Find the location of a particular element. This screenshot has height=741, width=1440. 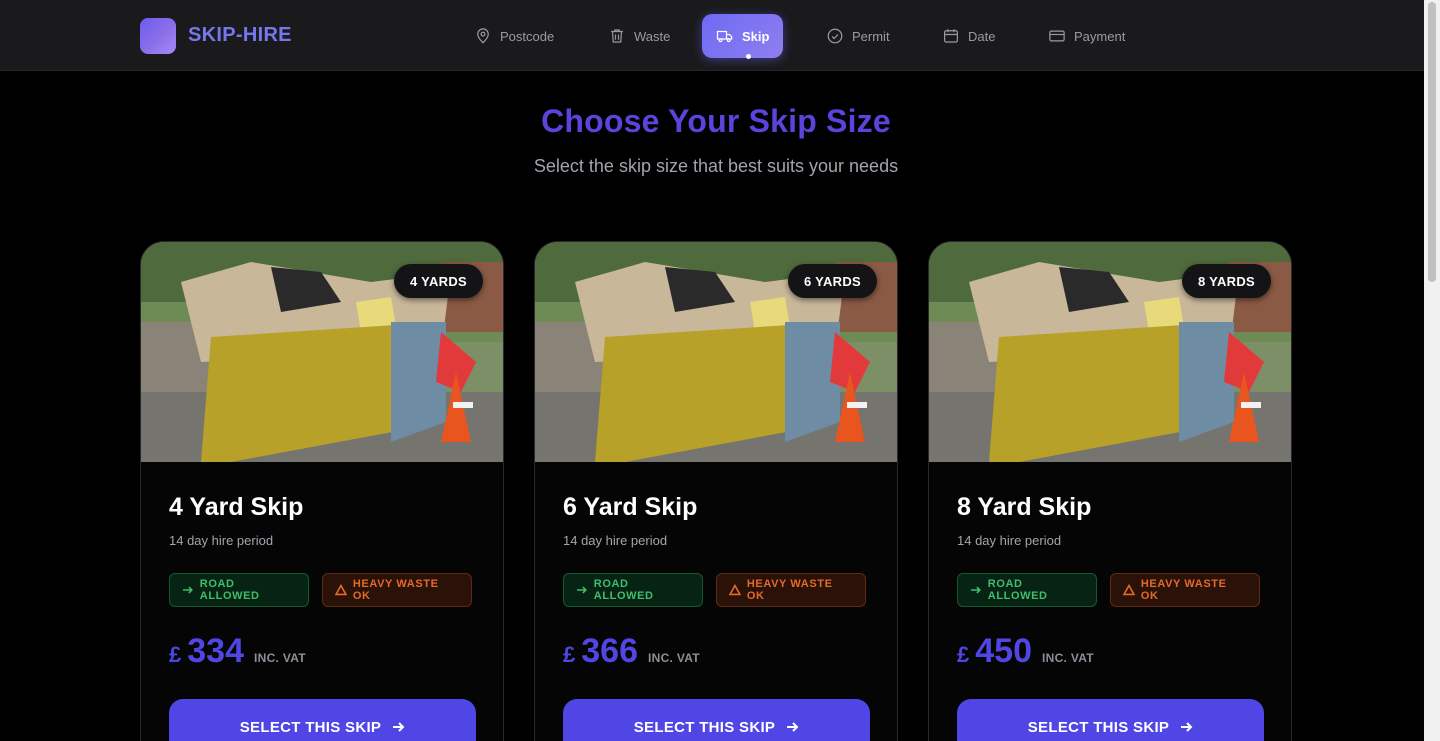

step-label: Postcode is located at coordinates (527, 36).